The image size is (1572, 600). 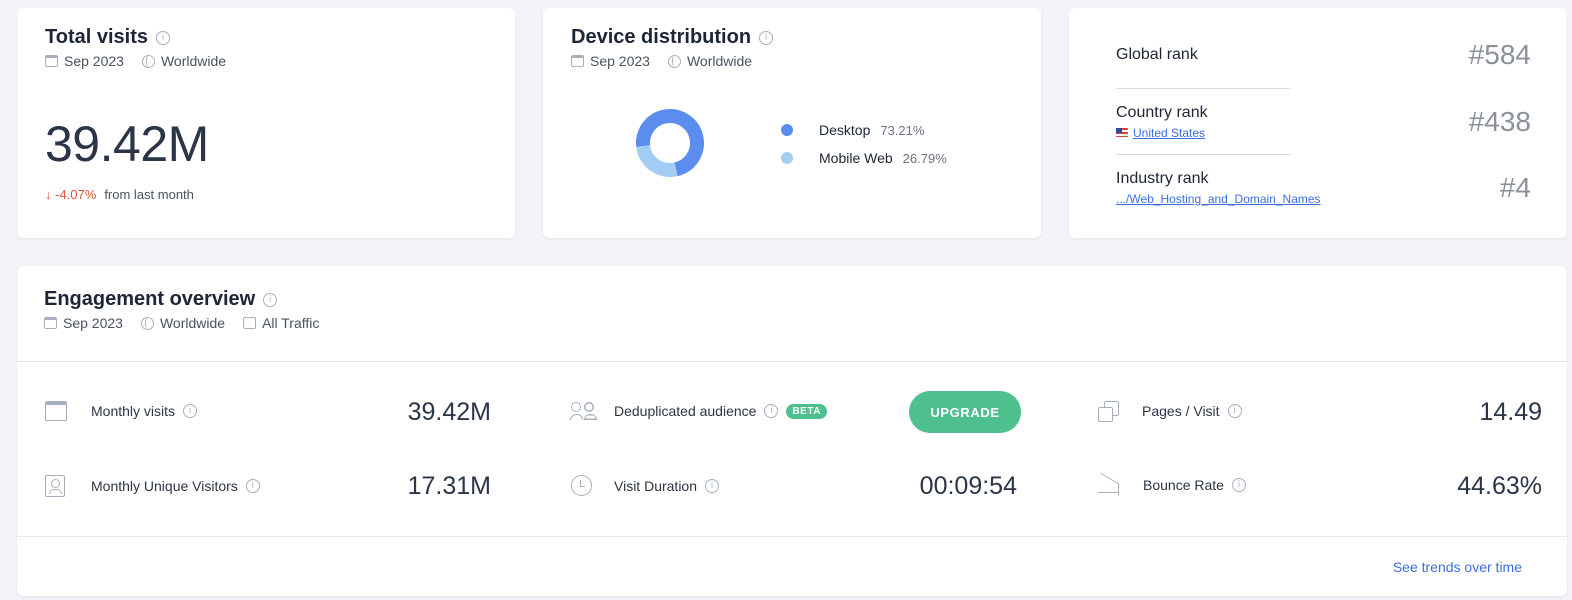 I want to click on legend-name: Desktop, so click(x=845, y=130).